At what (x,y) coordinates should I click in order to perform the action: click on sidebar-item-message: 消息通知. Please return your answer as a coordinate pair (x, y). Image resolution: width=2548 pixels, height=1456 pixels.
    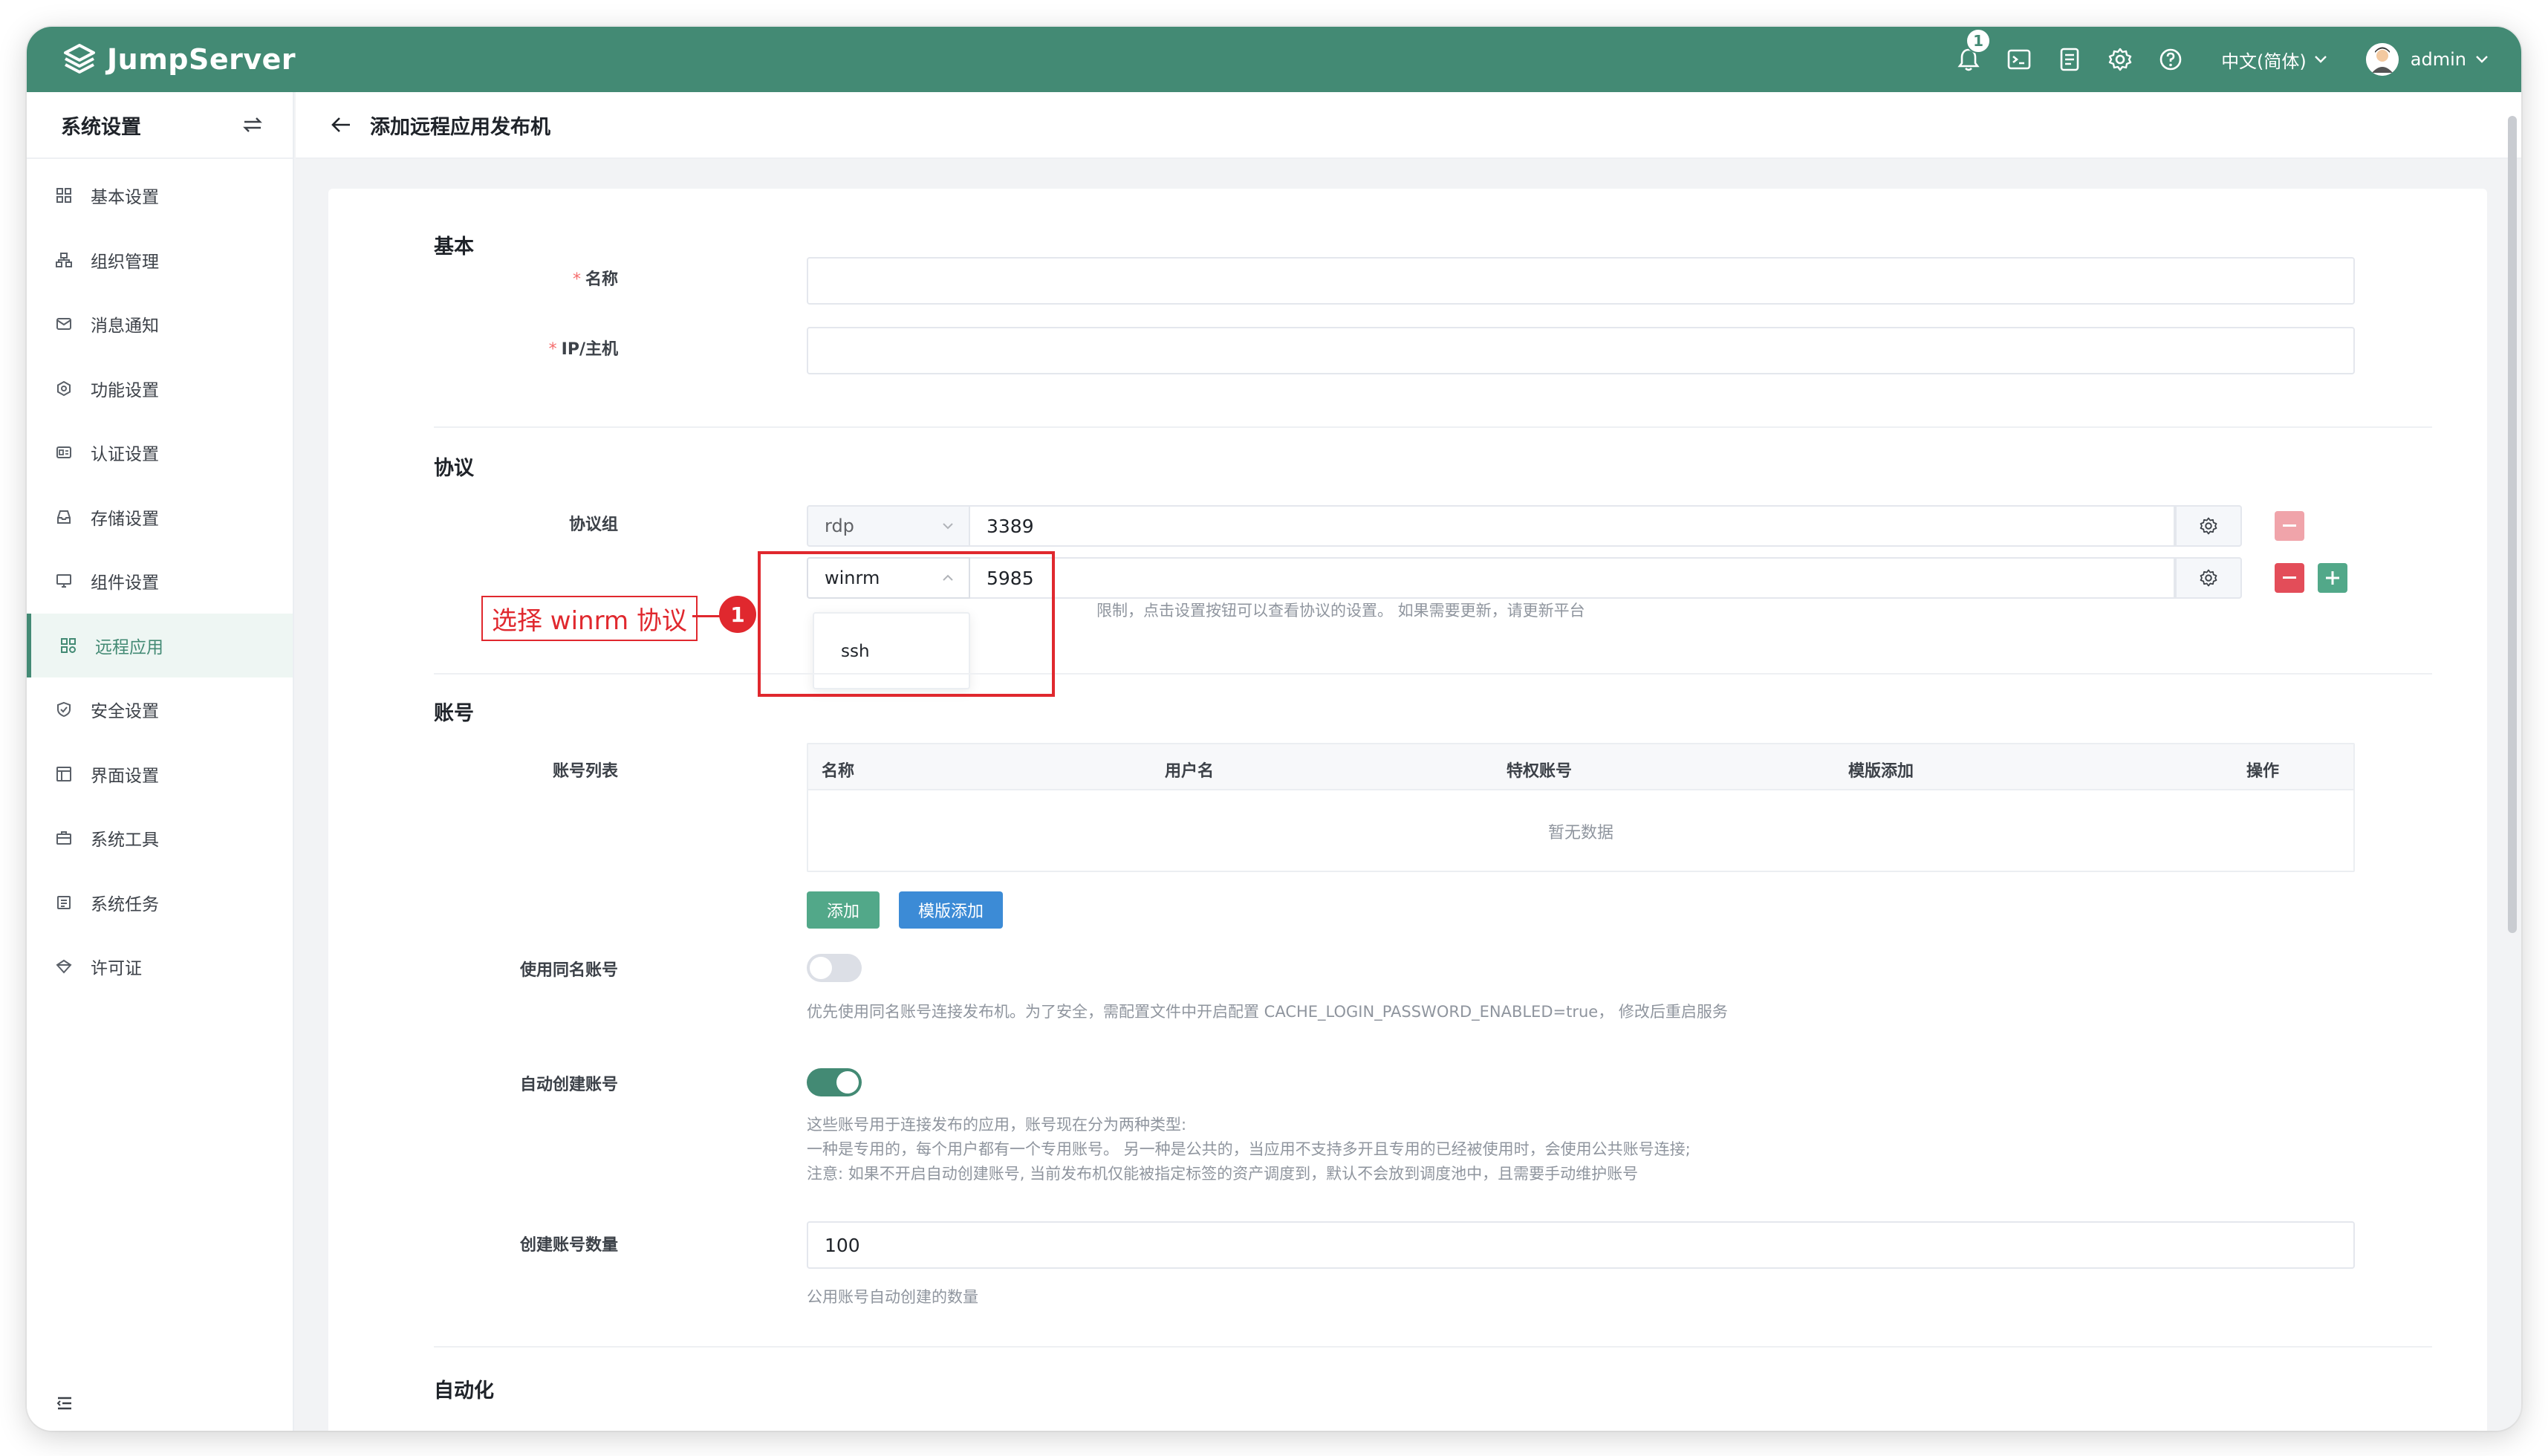
    Looking at the image, I should click on (160, 324).